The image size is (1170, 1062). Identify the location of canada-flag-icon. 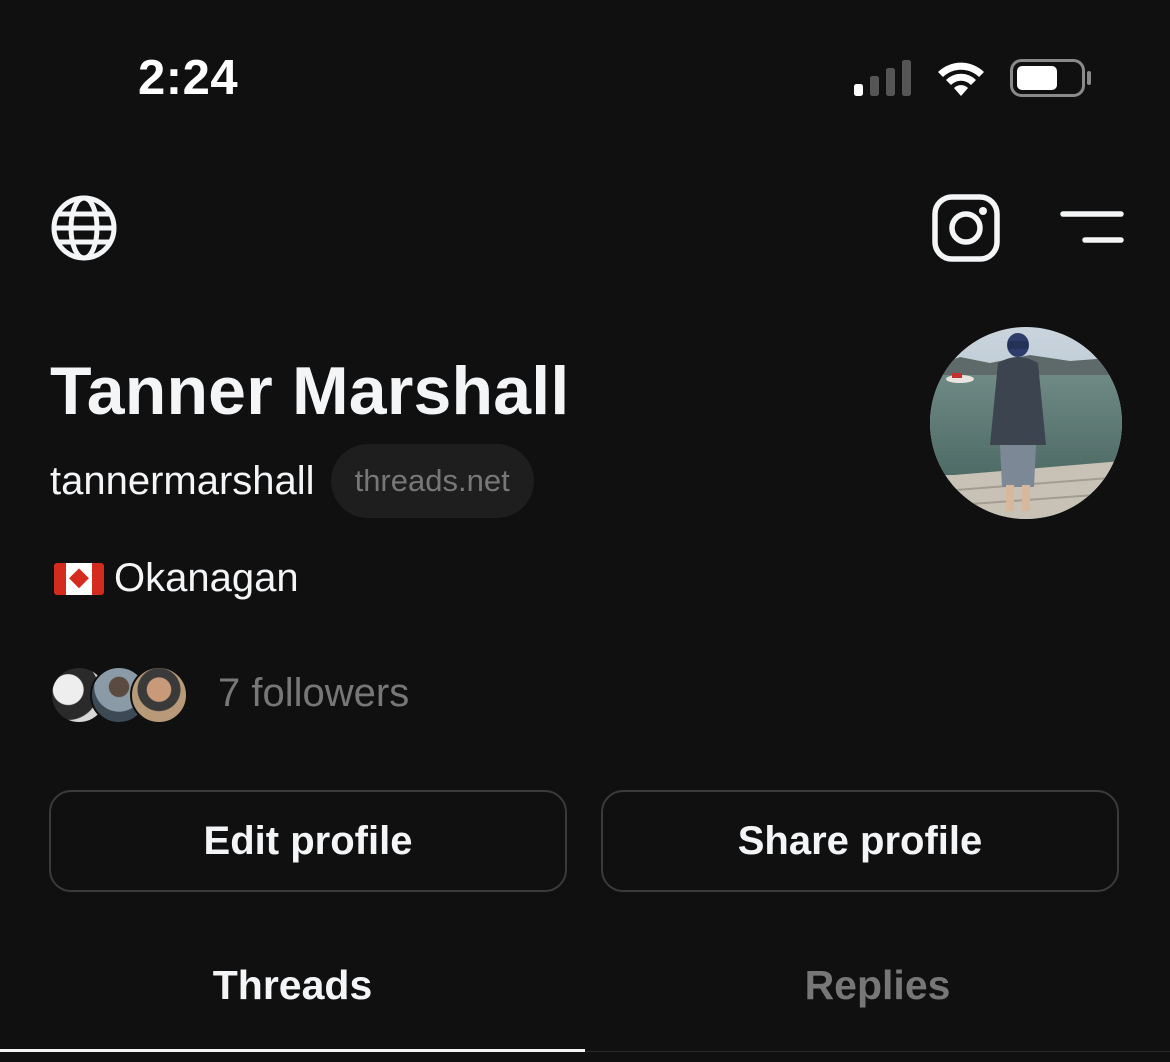
(79, 578).